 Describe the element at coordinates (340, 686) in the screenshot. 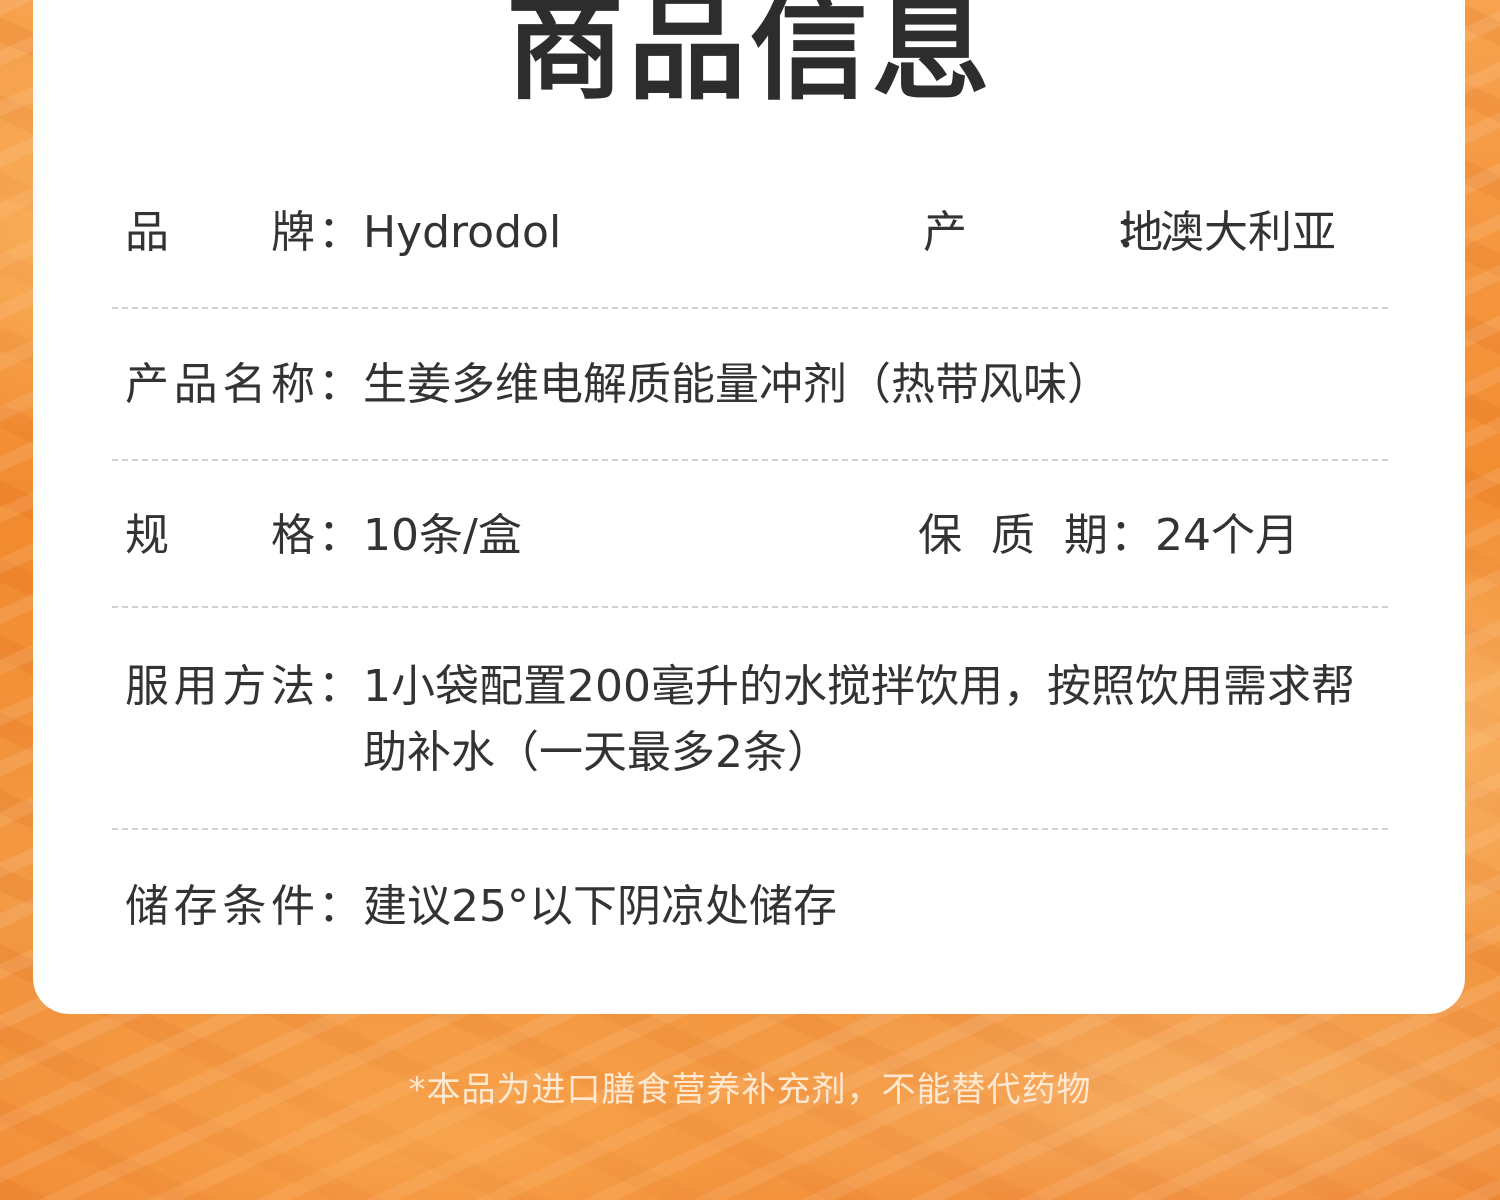

I see `usage-colon: ：` at that location.